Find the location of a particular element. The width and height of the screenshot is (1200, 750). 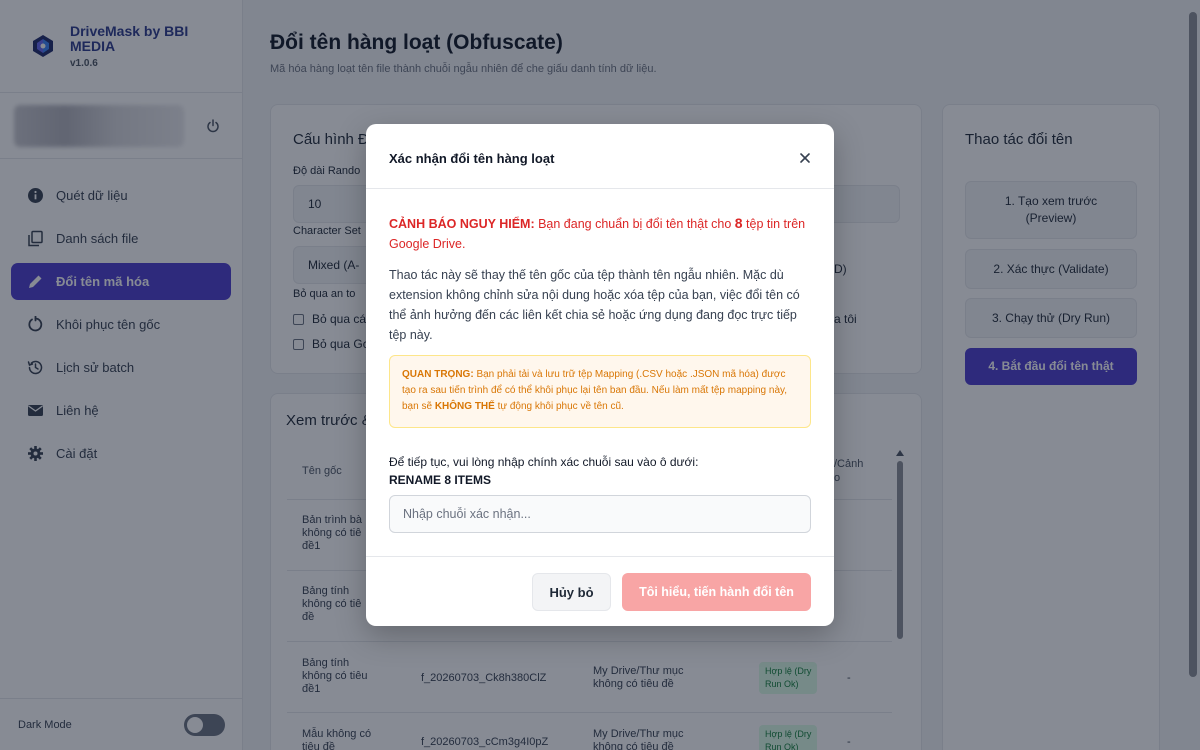

important-emphasis: KHÔNG THỂ is located at coordinates (464, 406).